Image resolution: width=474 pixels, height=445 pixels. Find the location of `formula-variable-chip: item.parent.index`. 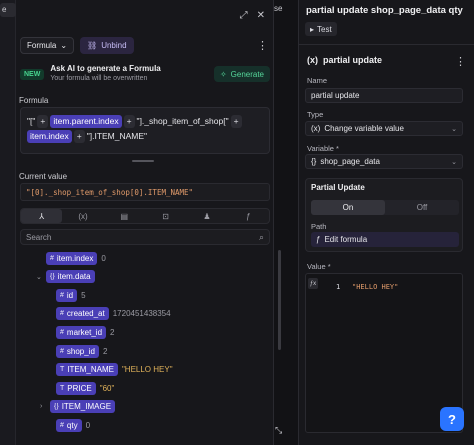

formula-variable-chip: item.parent.index is located at coordinates (86, 121).